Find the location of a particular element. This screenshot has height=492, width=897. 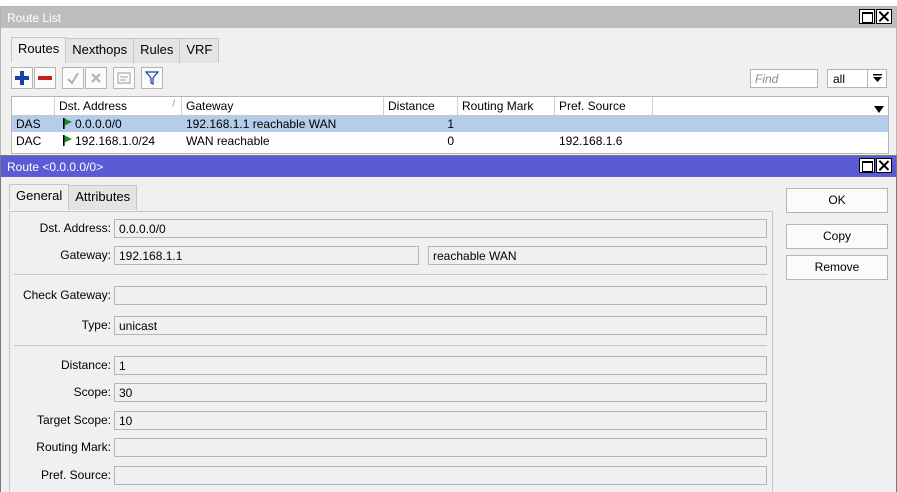

column-distance: Distance is located at coordinates (421, 106).